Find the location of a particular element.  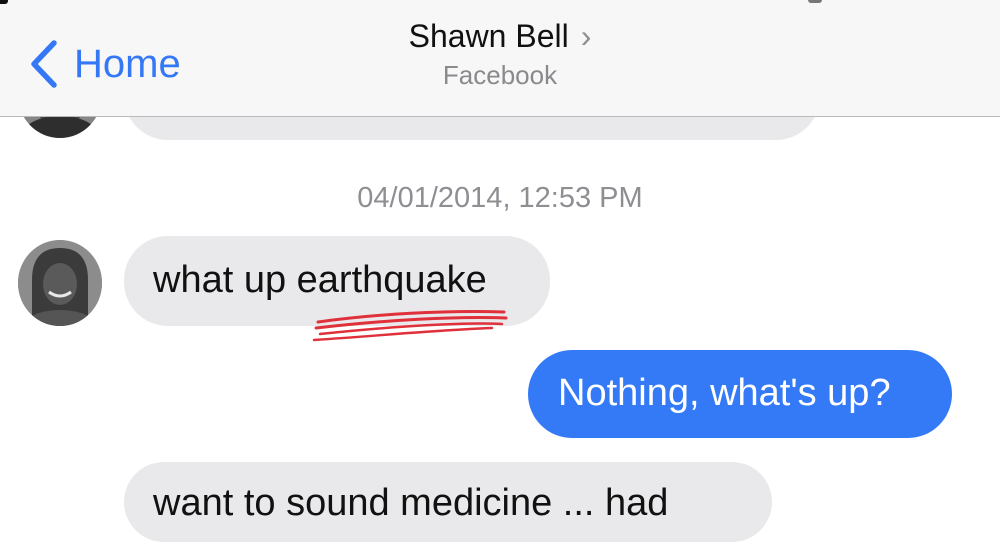

message-timestamp: 04/01/2014, 12:53 PM is located at coordinates (500, 198).